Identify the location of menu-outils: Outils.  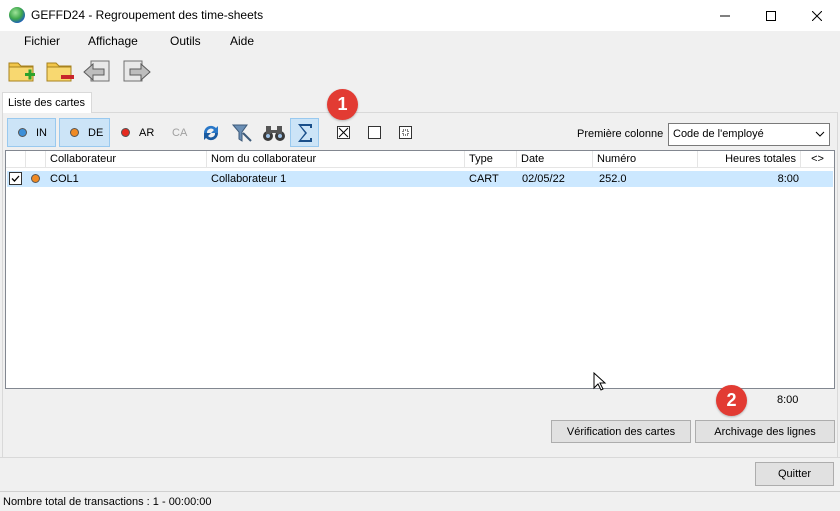
(185, 41).